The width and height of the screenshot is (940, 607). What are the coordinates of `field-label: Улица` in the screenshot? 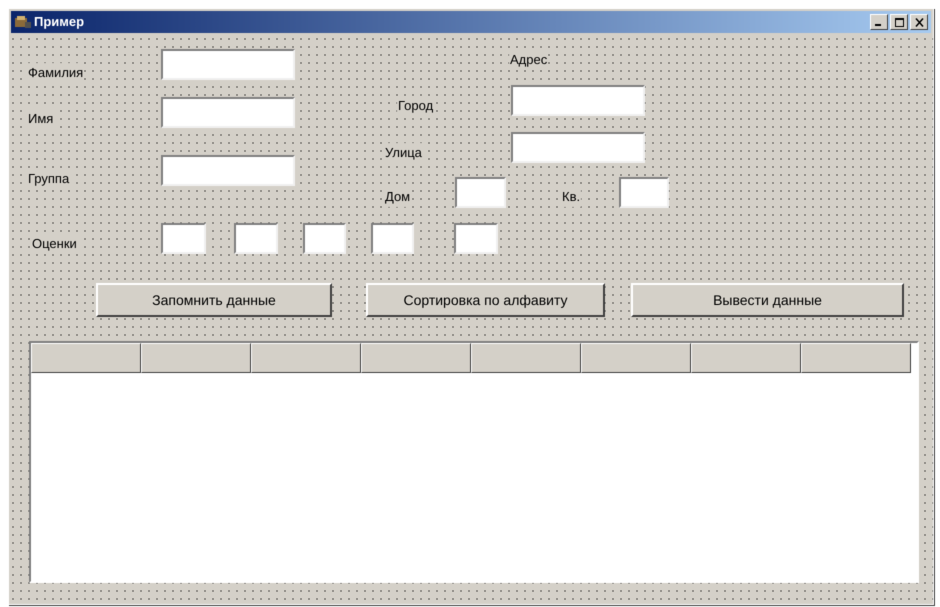 It's located at (403, 152).